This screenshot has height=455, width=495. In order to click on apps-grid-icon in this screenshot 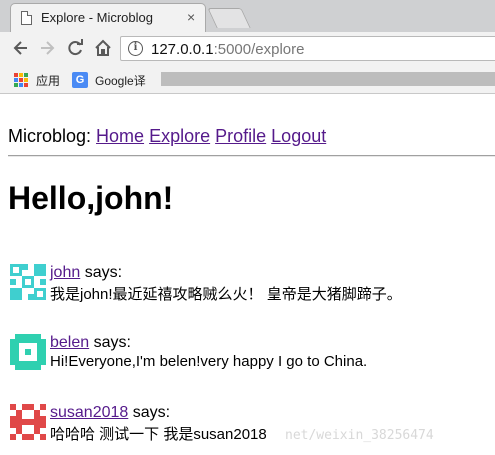, I will do `click(21, 80)`.